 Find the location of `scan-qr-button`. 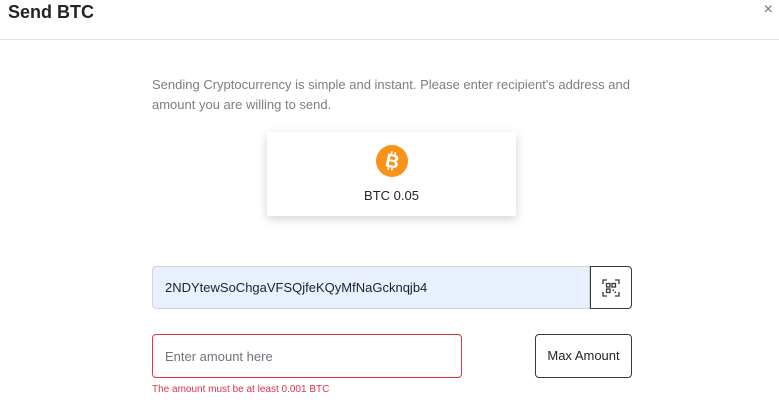

scan-qr-button is located at coordinates (611, 287).